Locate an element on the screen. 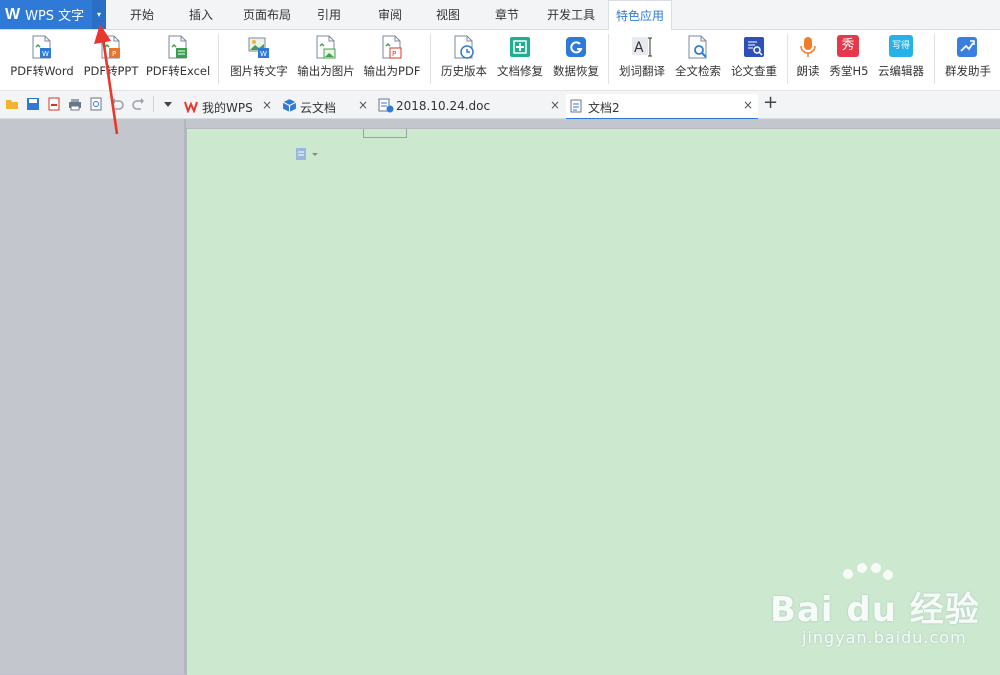 The height and width of the screenshot is (675, 1000). ribbon-label: PDF转PPT is located at coordinates (111, 71).